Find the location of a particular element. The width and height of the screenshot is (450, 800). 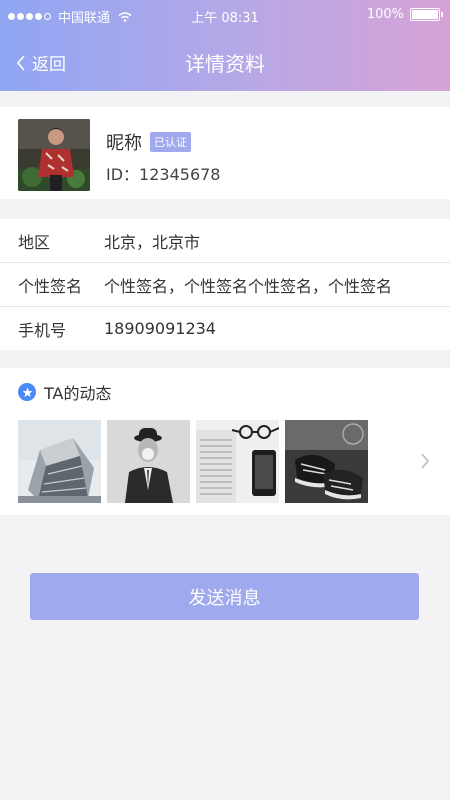

page-title: 详情资料 is located at coordinates (225, 64).